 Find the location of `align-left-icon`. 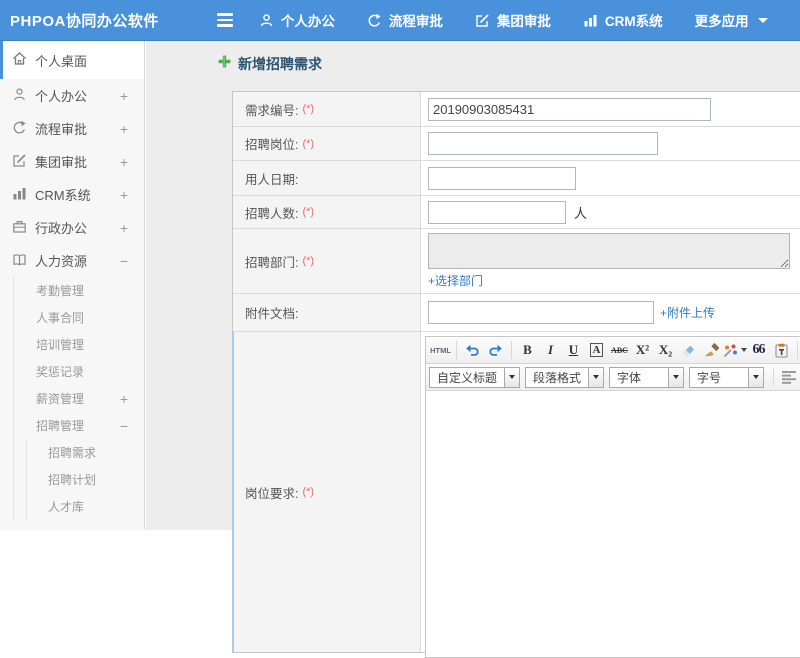

align-left-icon is located at coordinates (789, 377).